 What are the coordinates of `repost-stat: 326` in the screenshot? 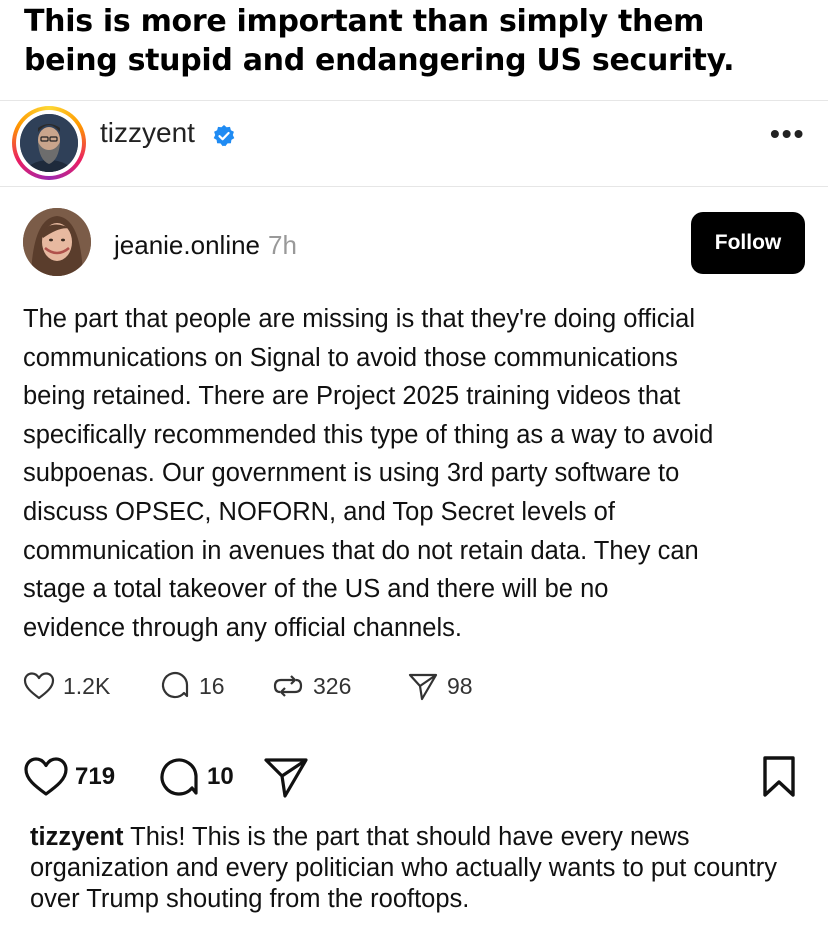 It's located at (311, 686).